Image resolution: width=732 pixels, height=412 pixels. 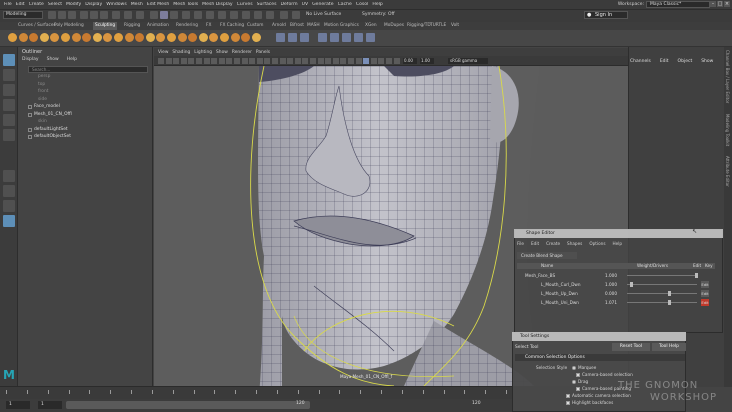 I want to click on outliner-menu-show: Show, so click(x=53, y=59).